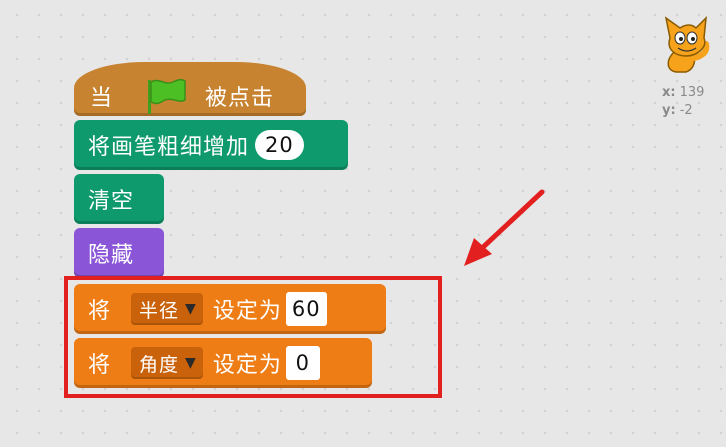 The width and height of the screenshot is (726, 447). I want to click on hide-label: 隐藏, so click(111, 255).